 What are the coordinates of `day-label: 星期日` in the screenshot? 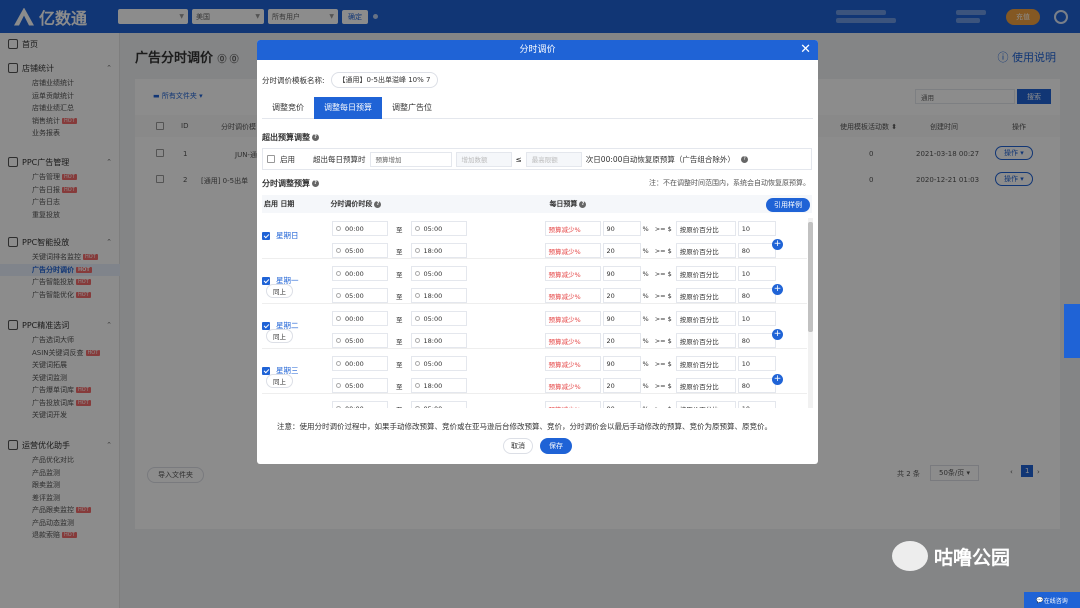 It's located at (280, 235).